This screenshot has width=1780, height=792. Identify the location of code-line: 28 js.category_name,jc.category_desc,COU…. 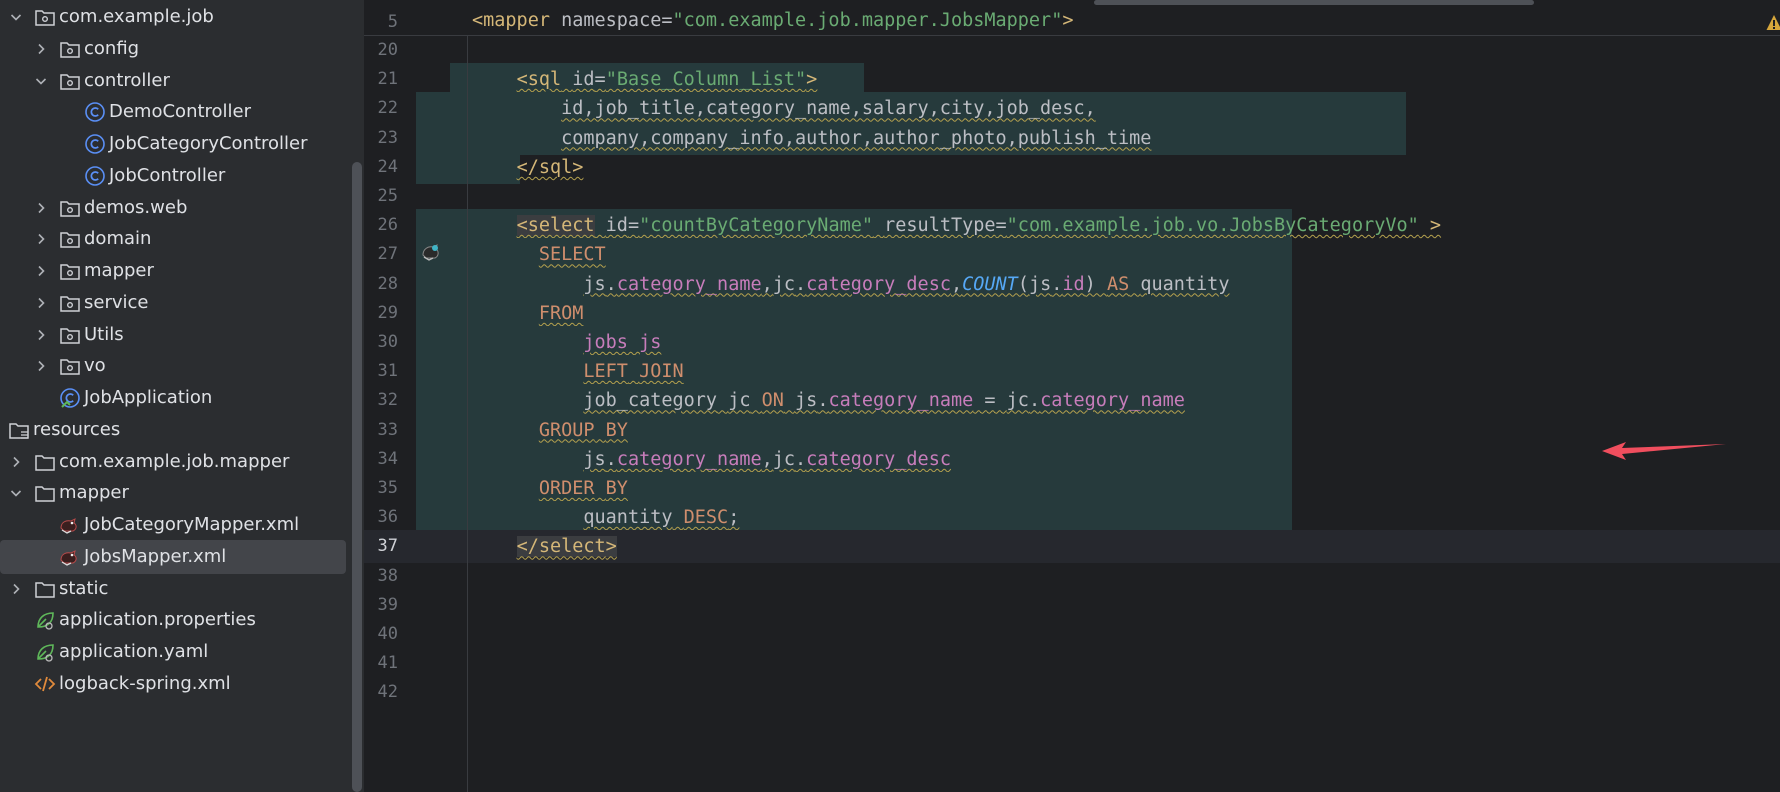
(1072, 284).